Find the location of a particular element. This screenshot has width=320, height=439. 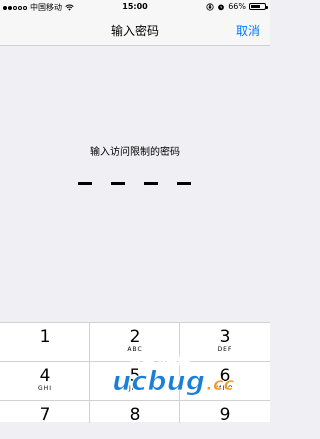

key-9: 9 is located at coordinates (225, 420).